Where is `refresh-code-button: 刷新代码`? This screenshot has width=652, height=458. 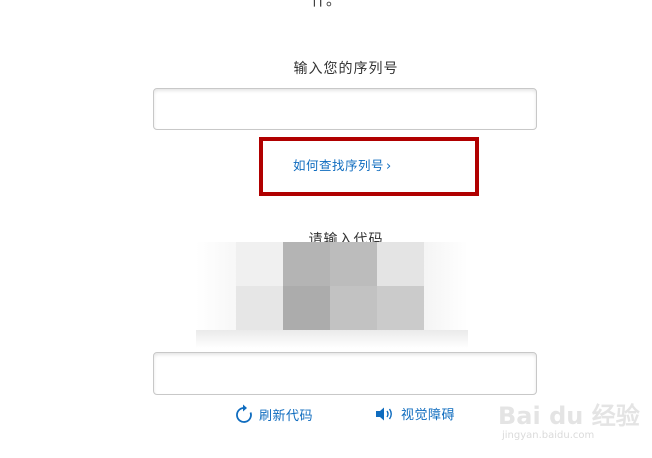 refresh-code-button: 刷新代码 is located at coordinates (274, 414).